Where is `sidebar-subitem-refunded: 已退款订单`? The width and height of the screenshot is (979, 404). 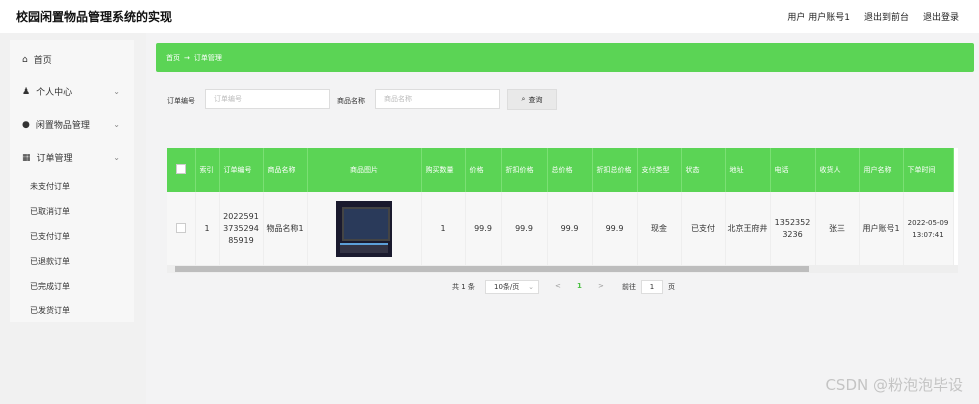 sidebar-subitem-refunded: 已退款订单 is located at coordinates (50, 261).